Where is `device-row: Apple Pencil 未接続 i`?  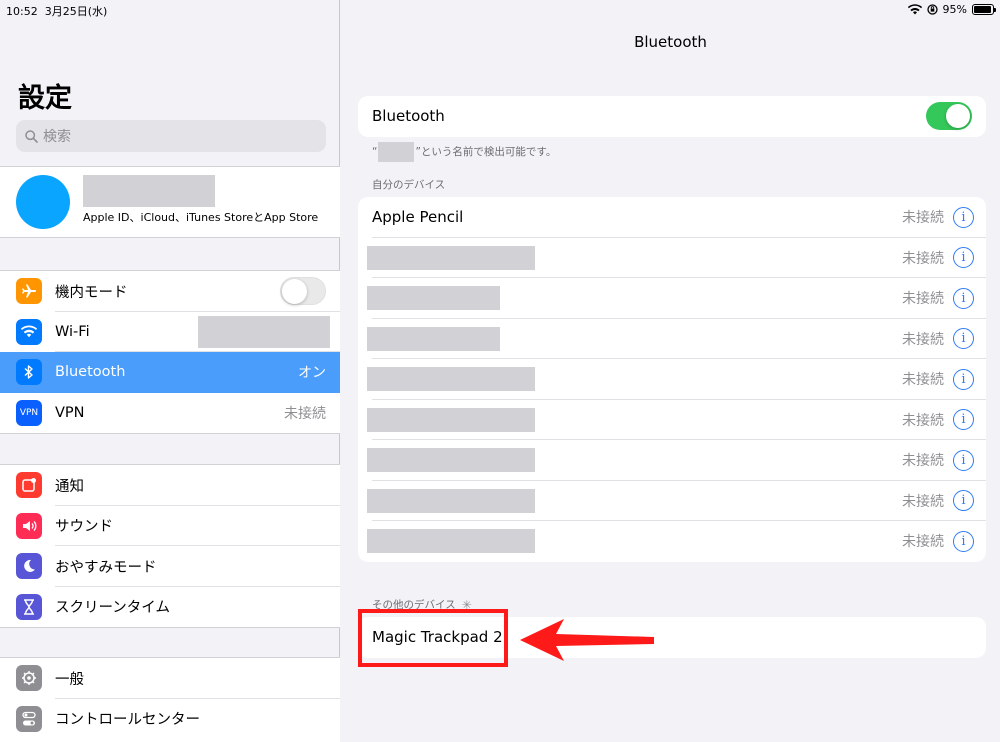
device-row: Apple Pencil 未接続 i is located at coordinates (672, 217).